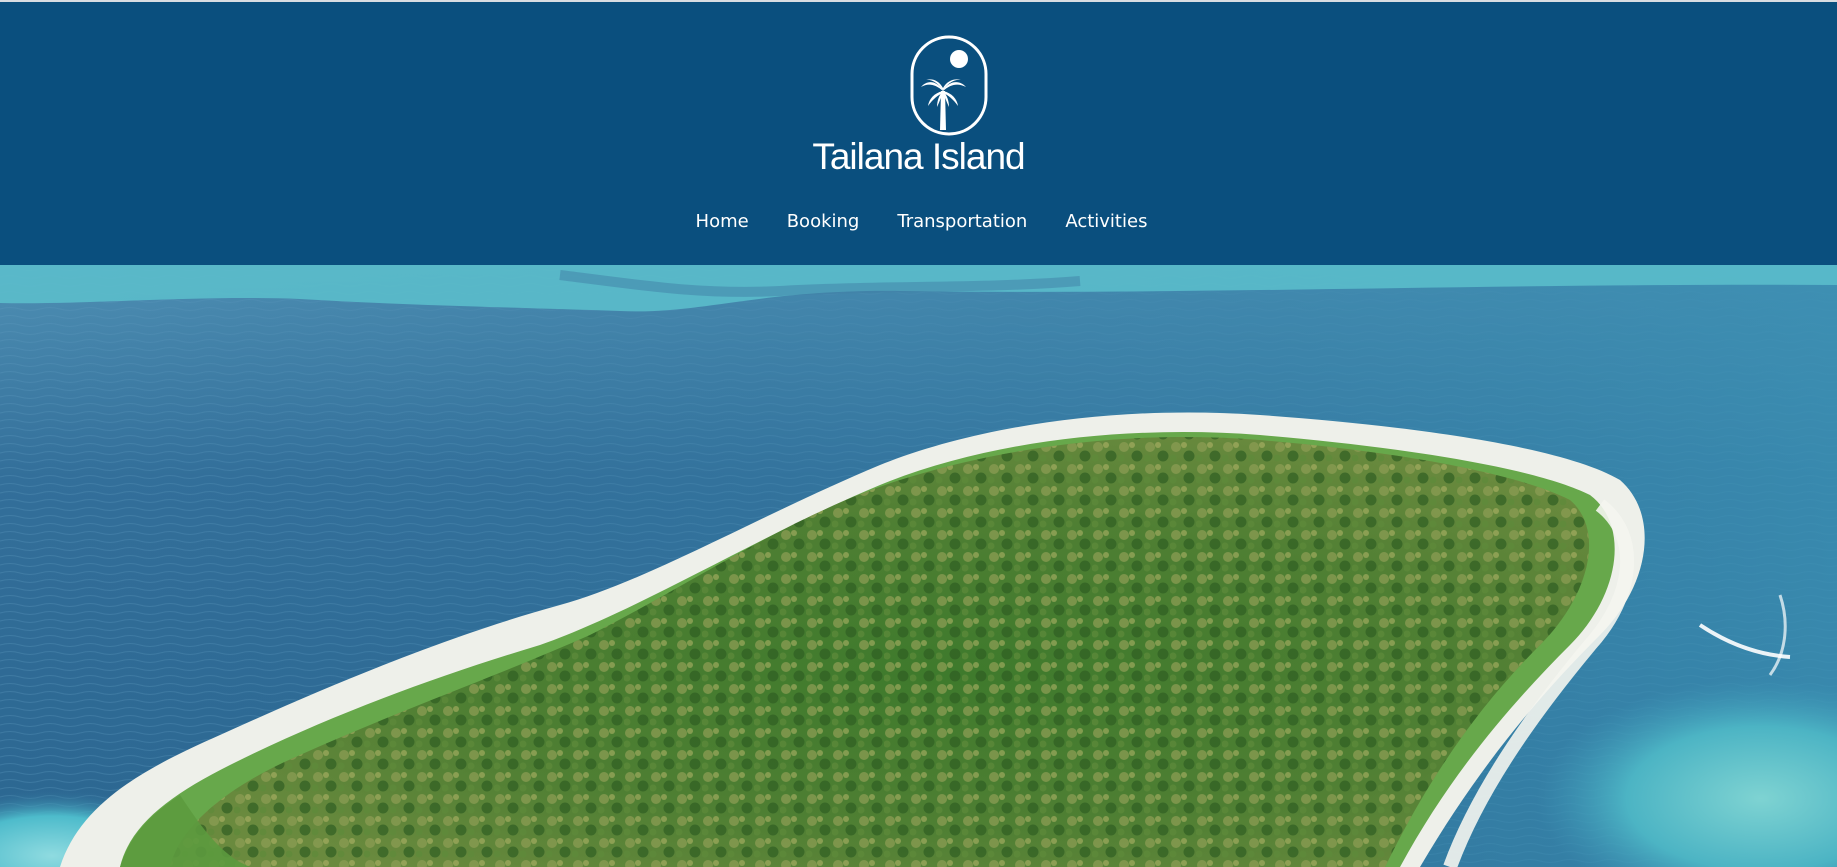 Image resolution: width=1837 pixels, height=867 pixels. What do you see at coordinates (962, 222) in the screenshot?
I see `nav-link-transportation: Transportation` at bounding box center [962, 222].